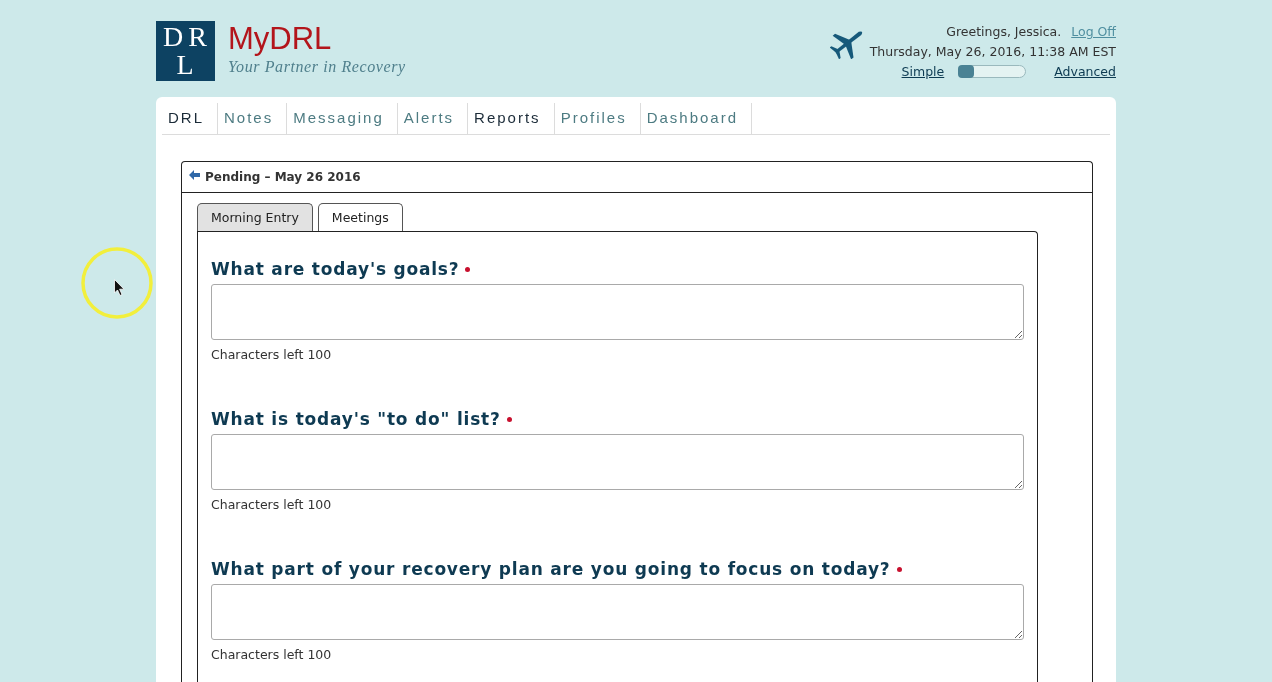 The height and width of the screenshot is (682, 1272). I want to click on entry-tab: Meetings, so click(360, 217).